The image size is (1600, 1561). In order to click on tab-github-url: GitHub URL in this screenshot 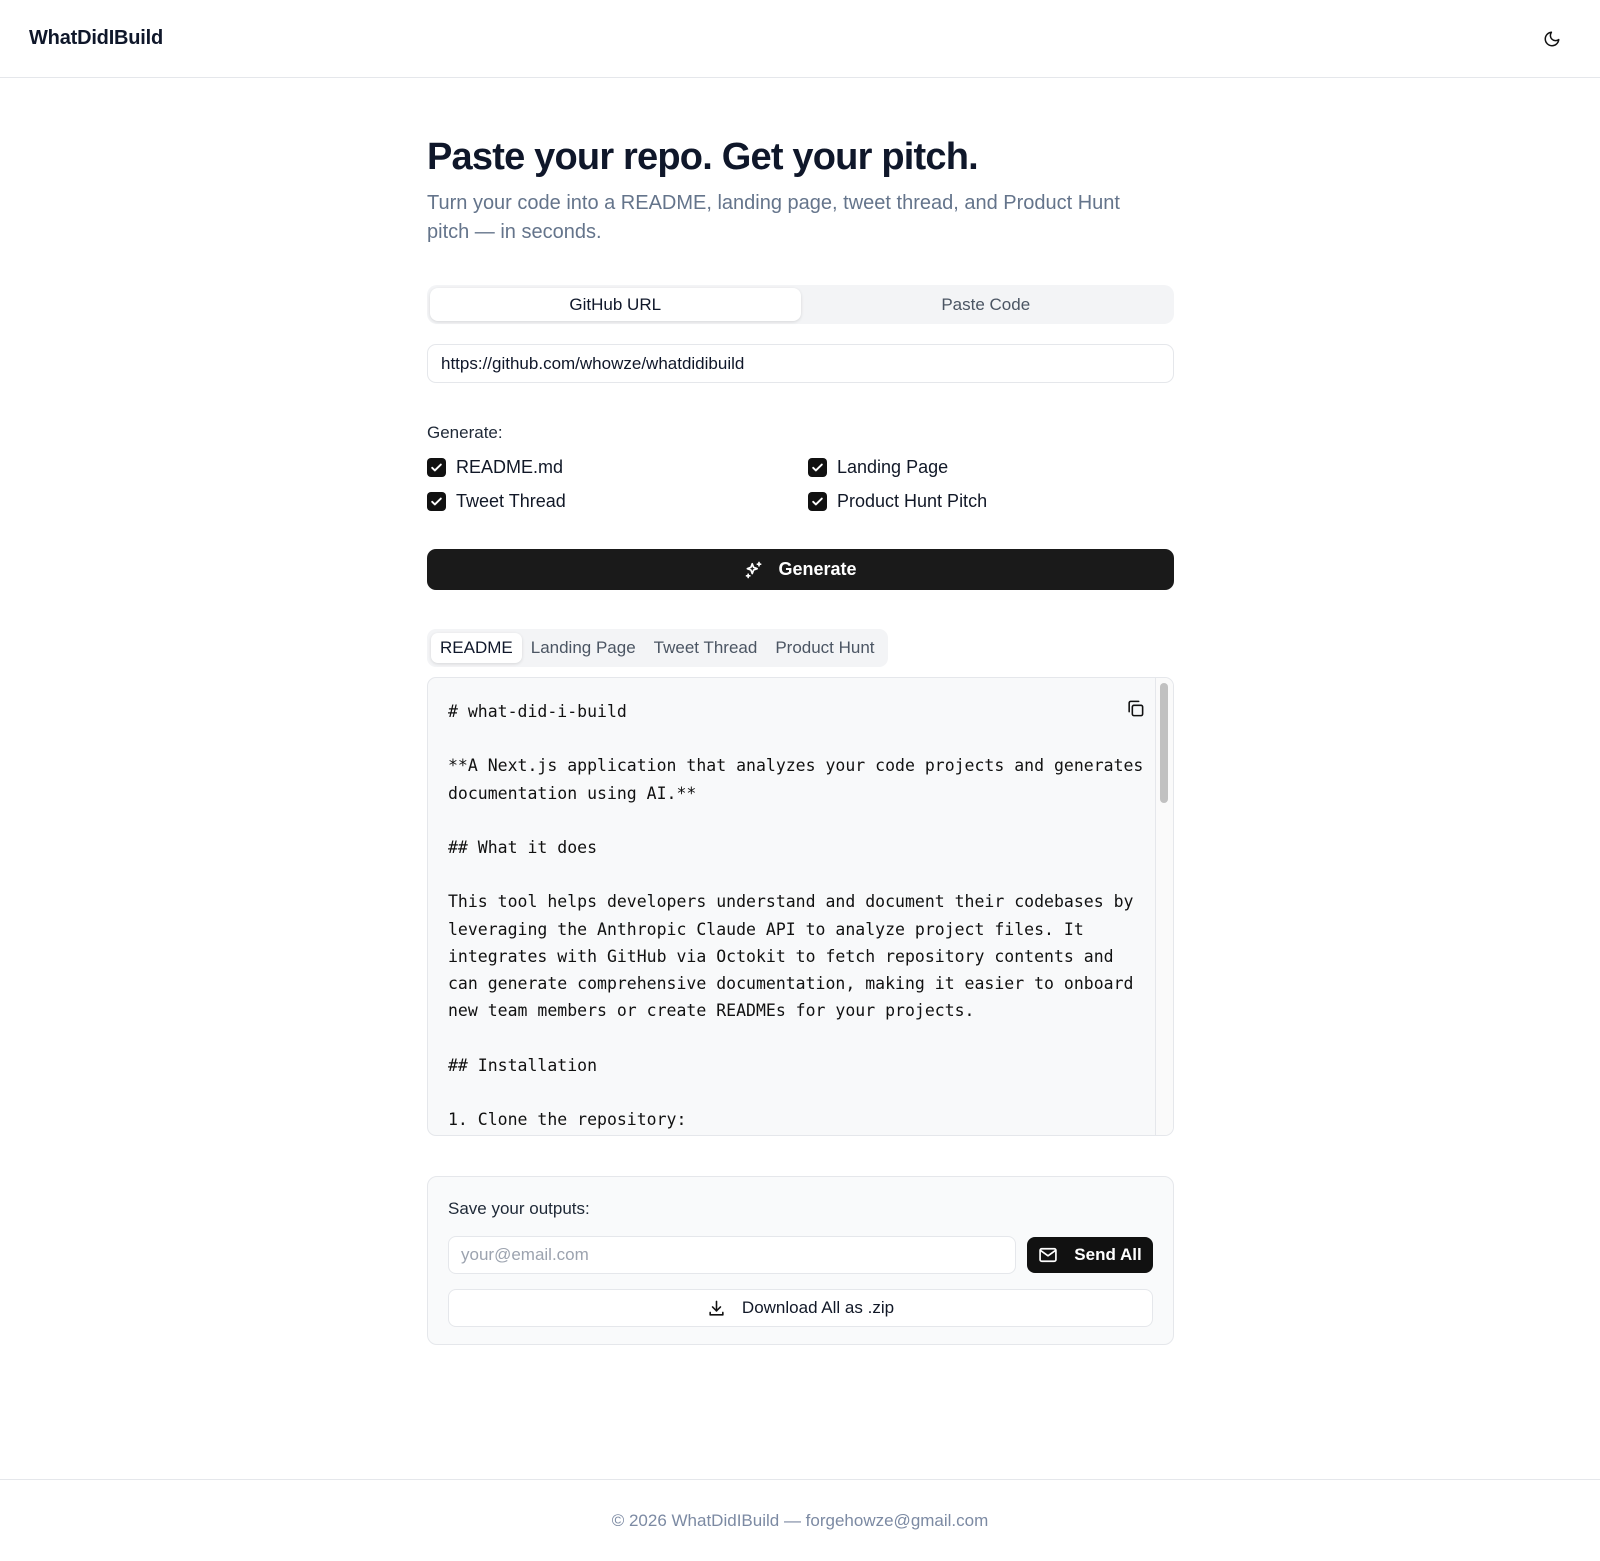, I will do `click(615, 304)`.